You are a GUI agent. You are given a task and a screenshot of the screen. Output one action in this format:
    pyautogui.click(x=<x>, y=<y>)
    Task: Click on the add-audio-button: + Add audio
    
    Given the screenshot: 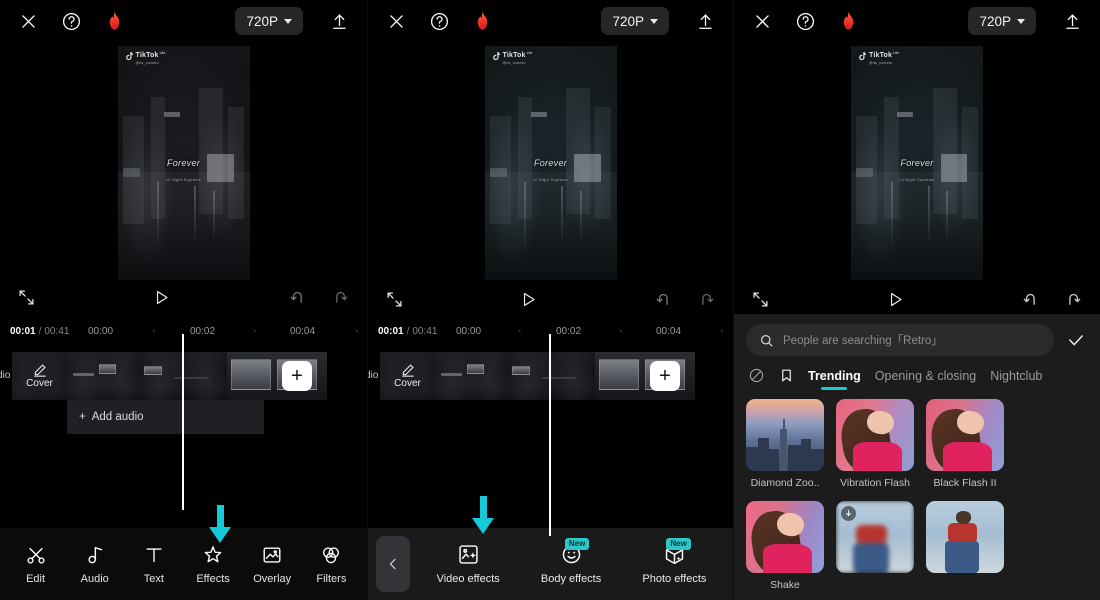 What is the action you would take?
    pyautogui.click(x=165, y=417)
    